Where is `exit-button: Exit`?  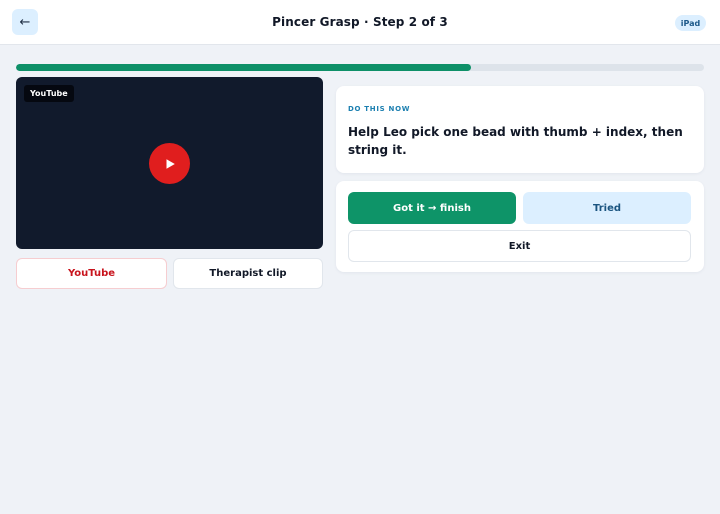
exit-button: Exit is located at coordinates (519, 246).